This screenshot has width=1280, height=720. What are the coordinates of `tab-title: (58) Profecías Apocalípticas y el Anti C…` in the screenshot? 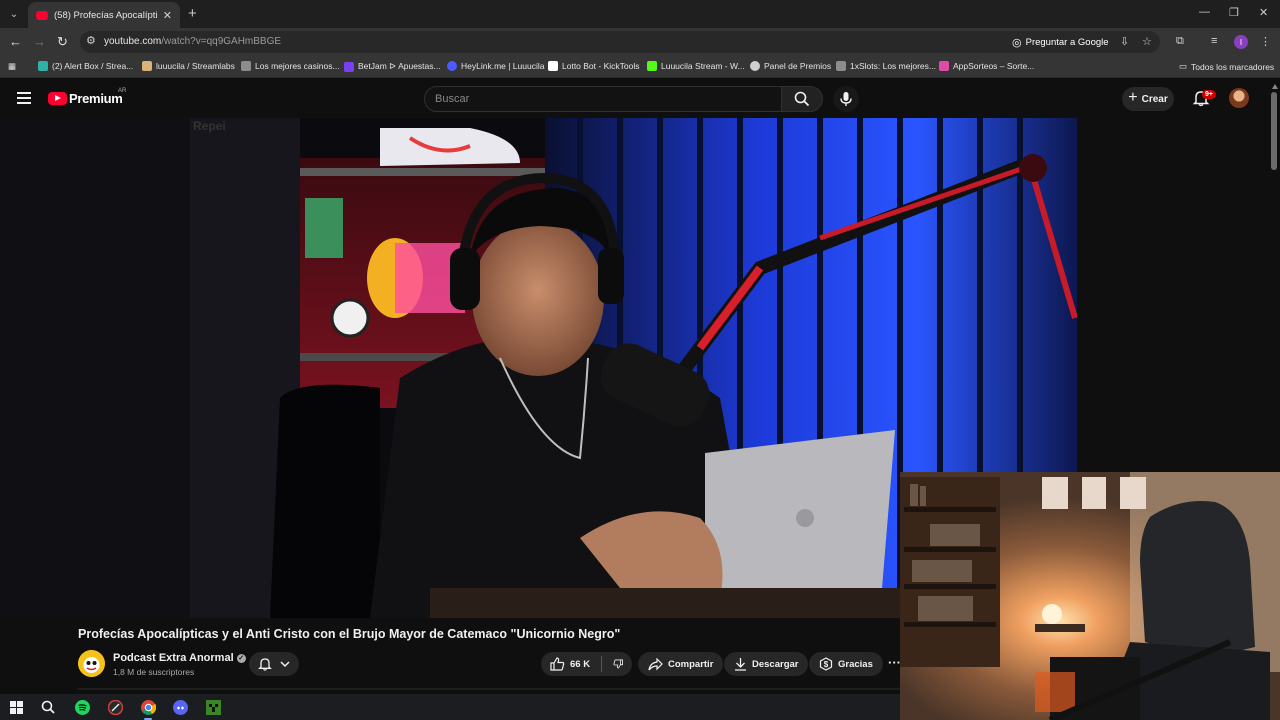 It's located at (105, 15).